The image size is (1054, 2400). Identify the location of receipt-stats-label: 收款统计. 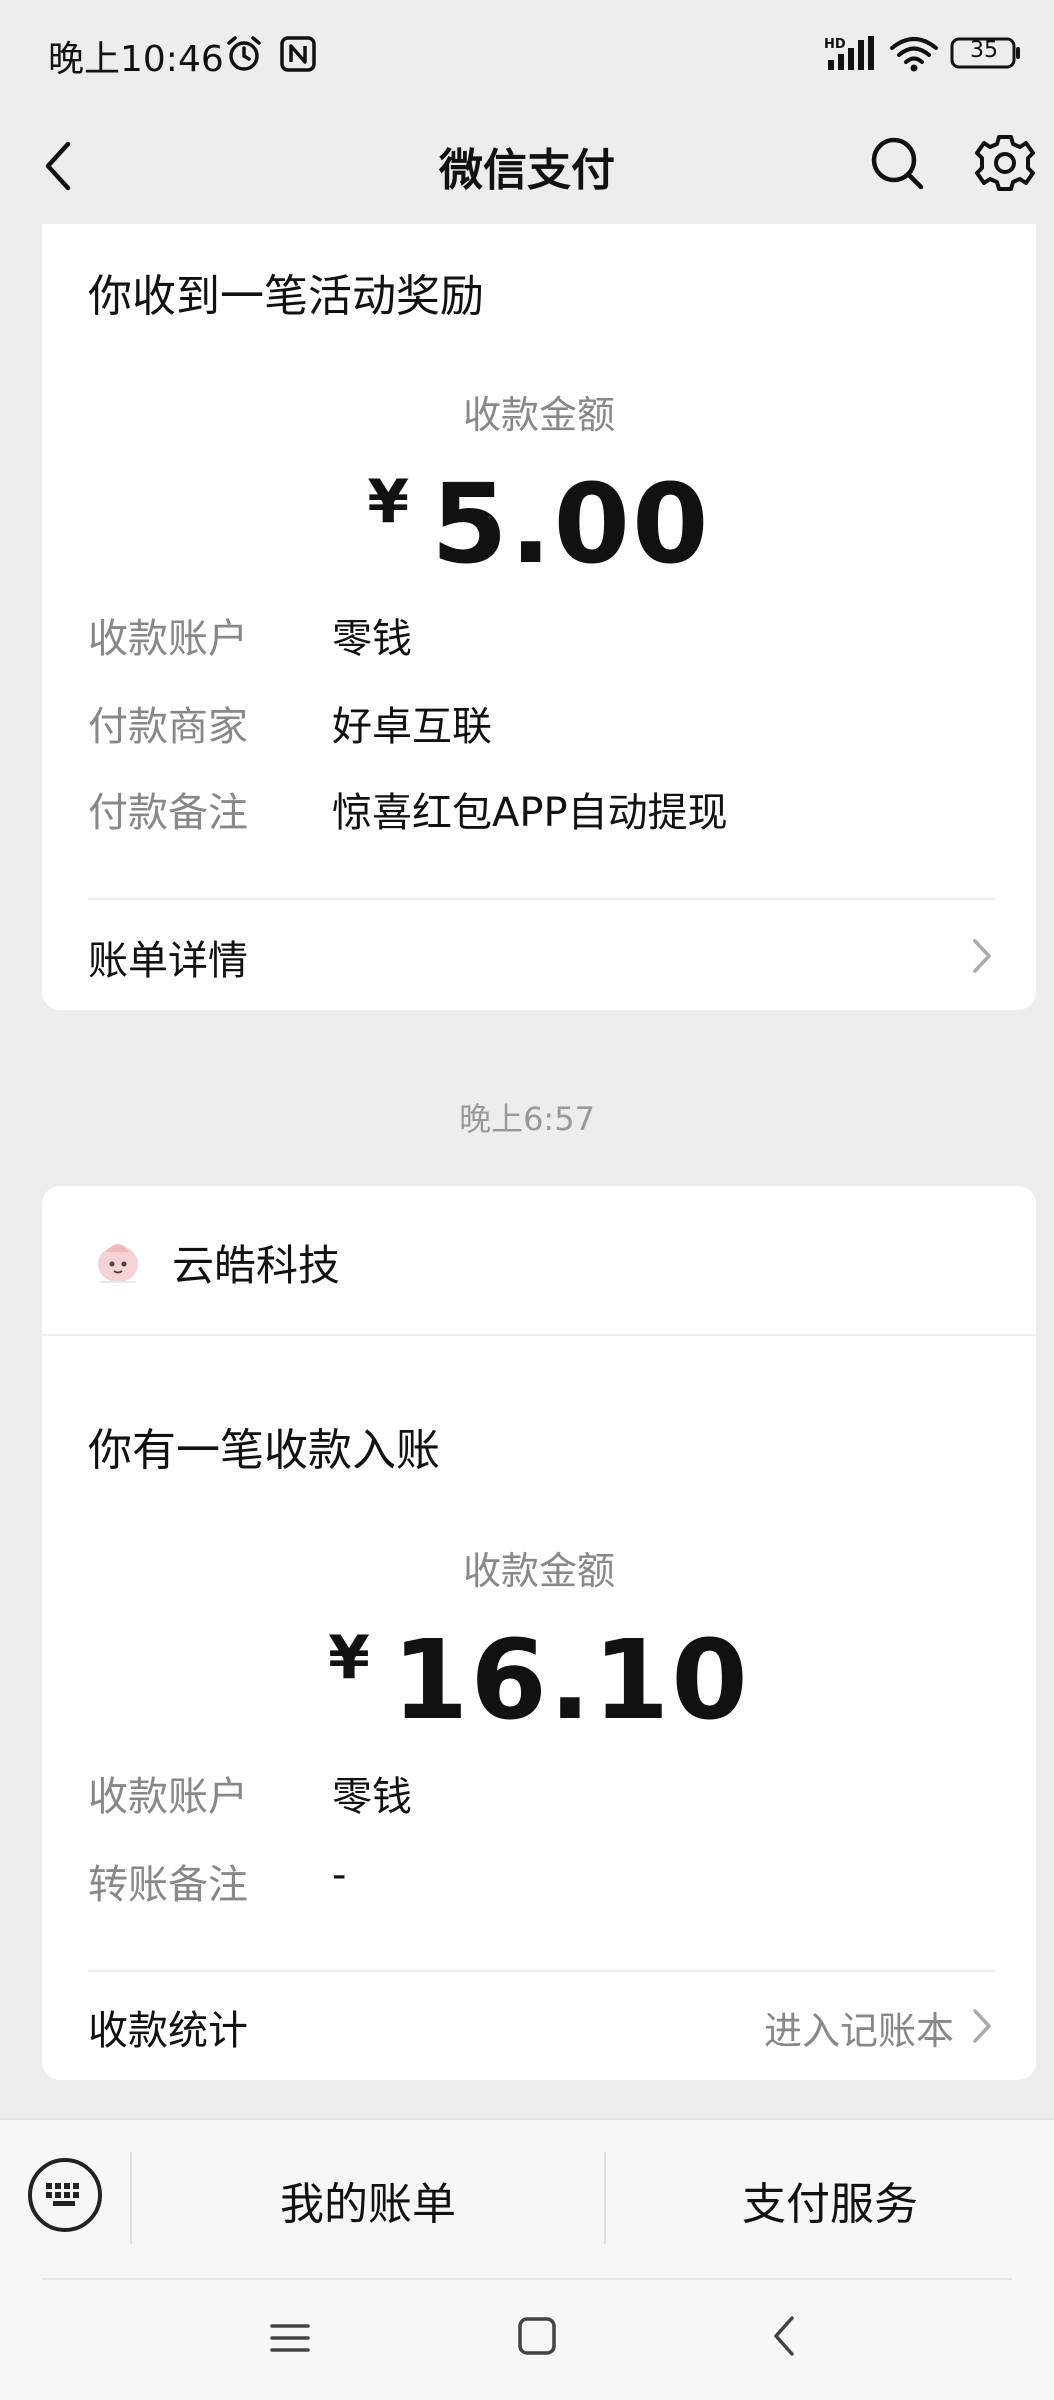
(168, 2031).